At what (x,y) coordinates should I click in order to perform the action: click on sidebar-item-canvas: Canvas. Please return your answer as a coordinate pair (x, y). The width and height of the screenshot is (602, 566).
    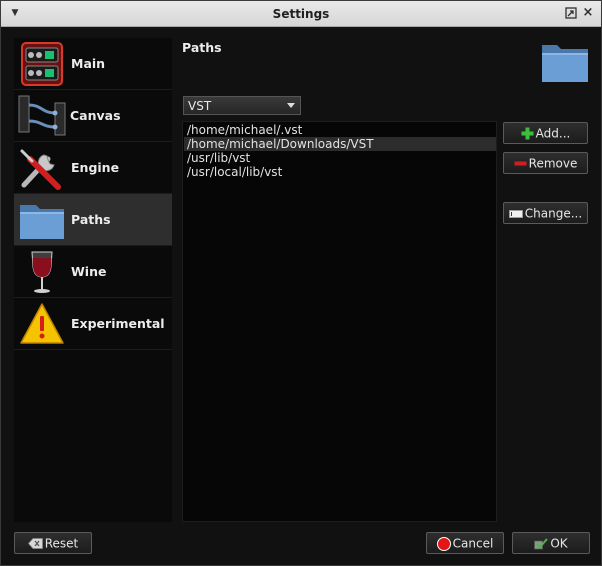
    Looking at the image, I should click on (93, 116).